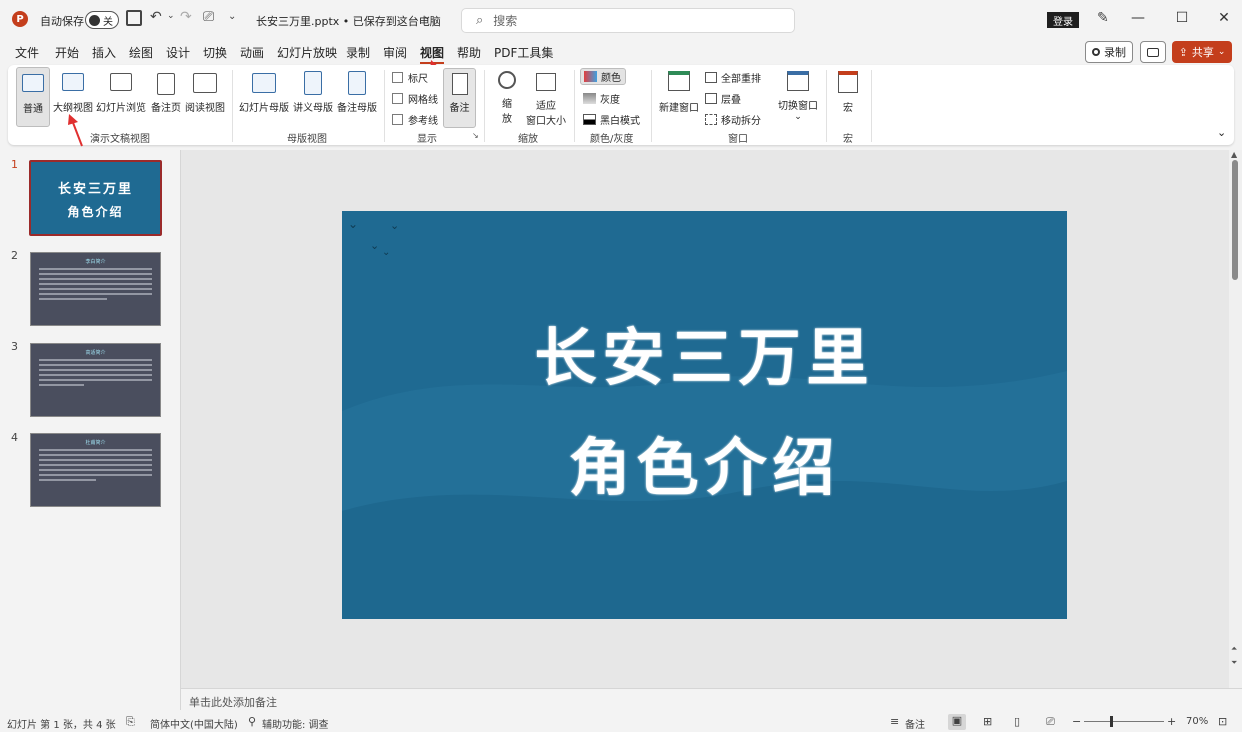  What do you see at coordinates (1063, 20) in the screenshot?
I see `login-button: 登录` at bounding box center [1063, 20].